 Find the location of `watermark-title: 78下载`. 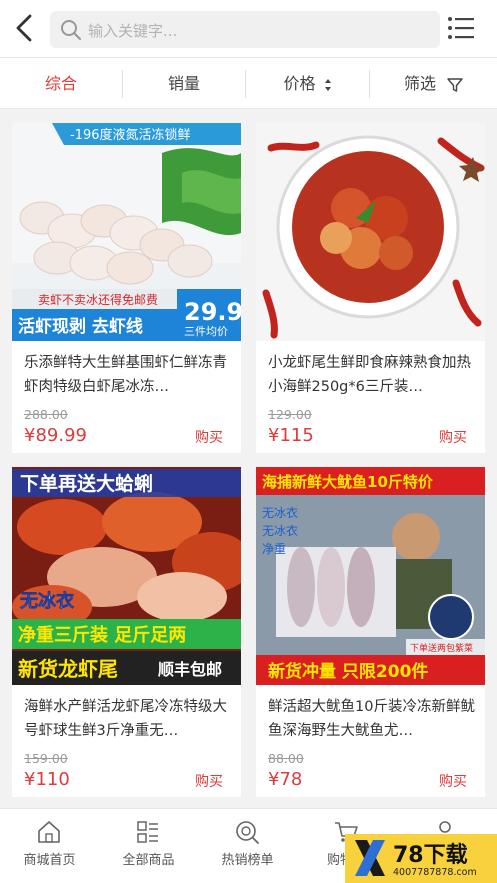

watermark-title: 78下载 is located at coordinates (430, 855).